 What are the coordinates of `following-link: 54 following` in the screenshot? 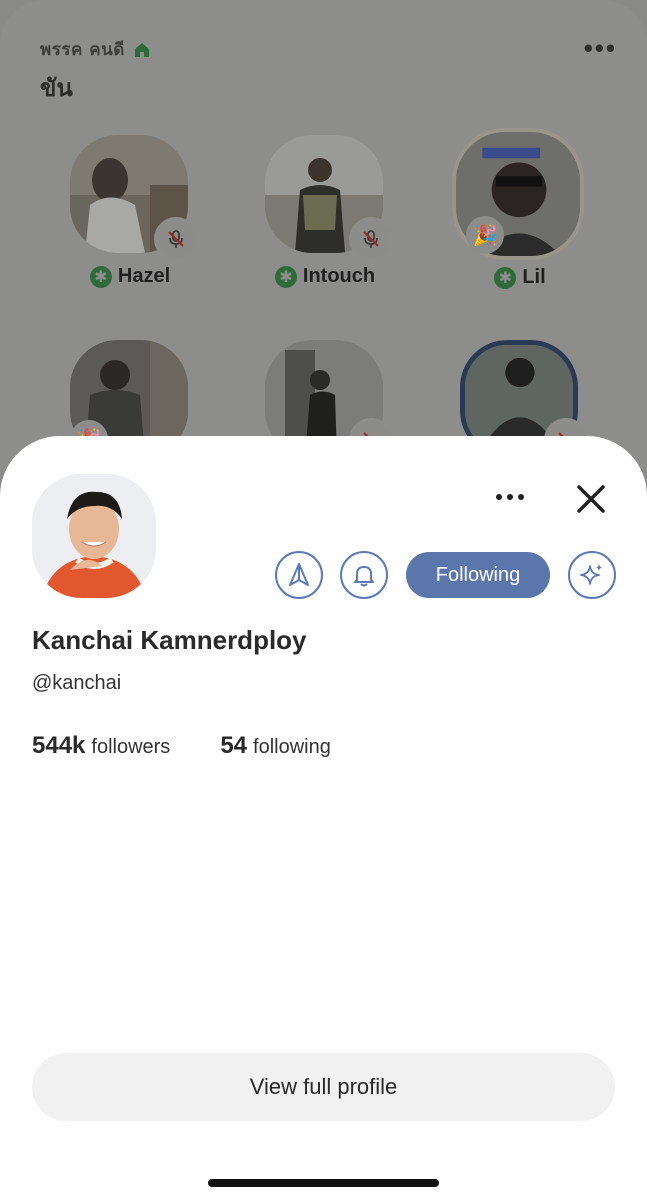 It's located at (275, 746).